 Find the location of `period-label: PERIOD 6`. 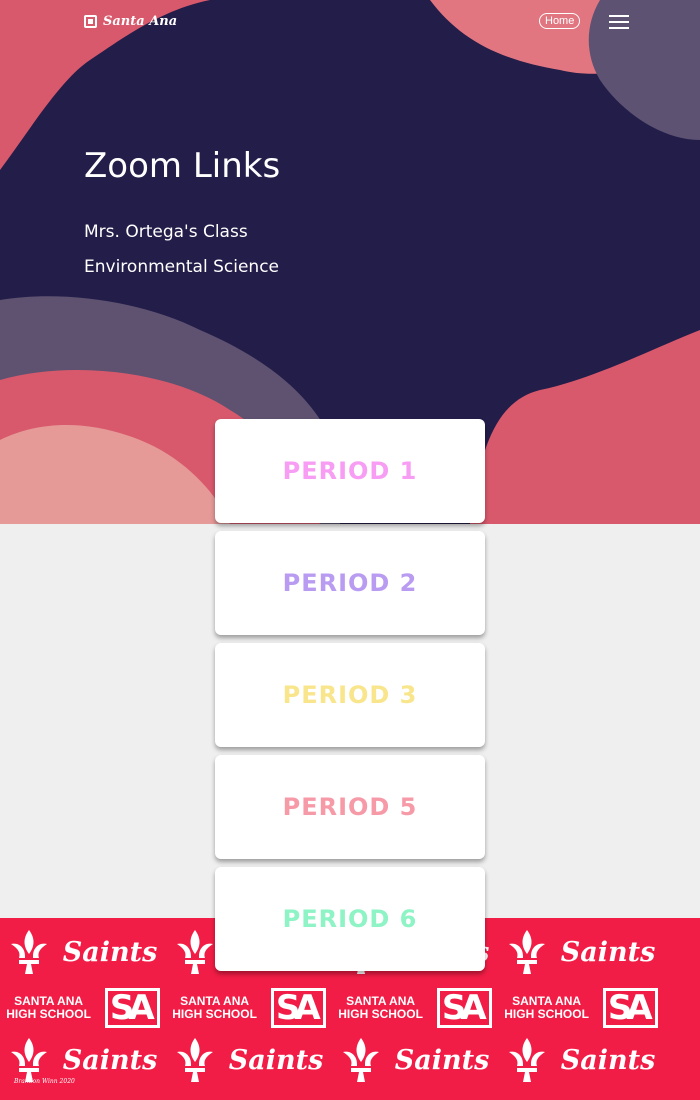

period-label: PERIOD 6 is located at coordinates (350, 919).